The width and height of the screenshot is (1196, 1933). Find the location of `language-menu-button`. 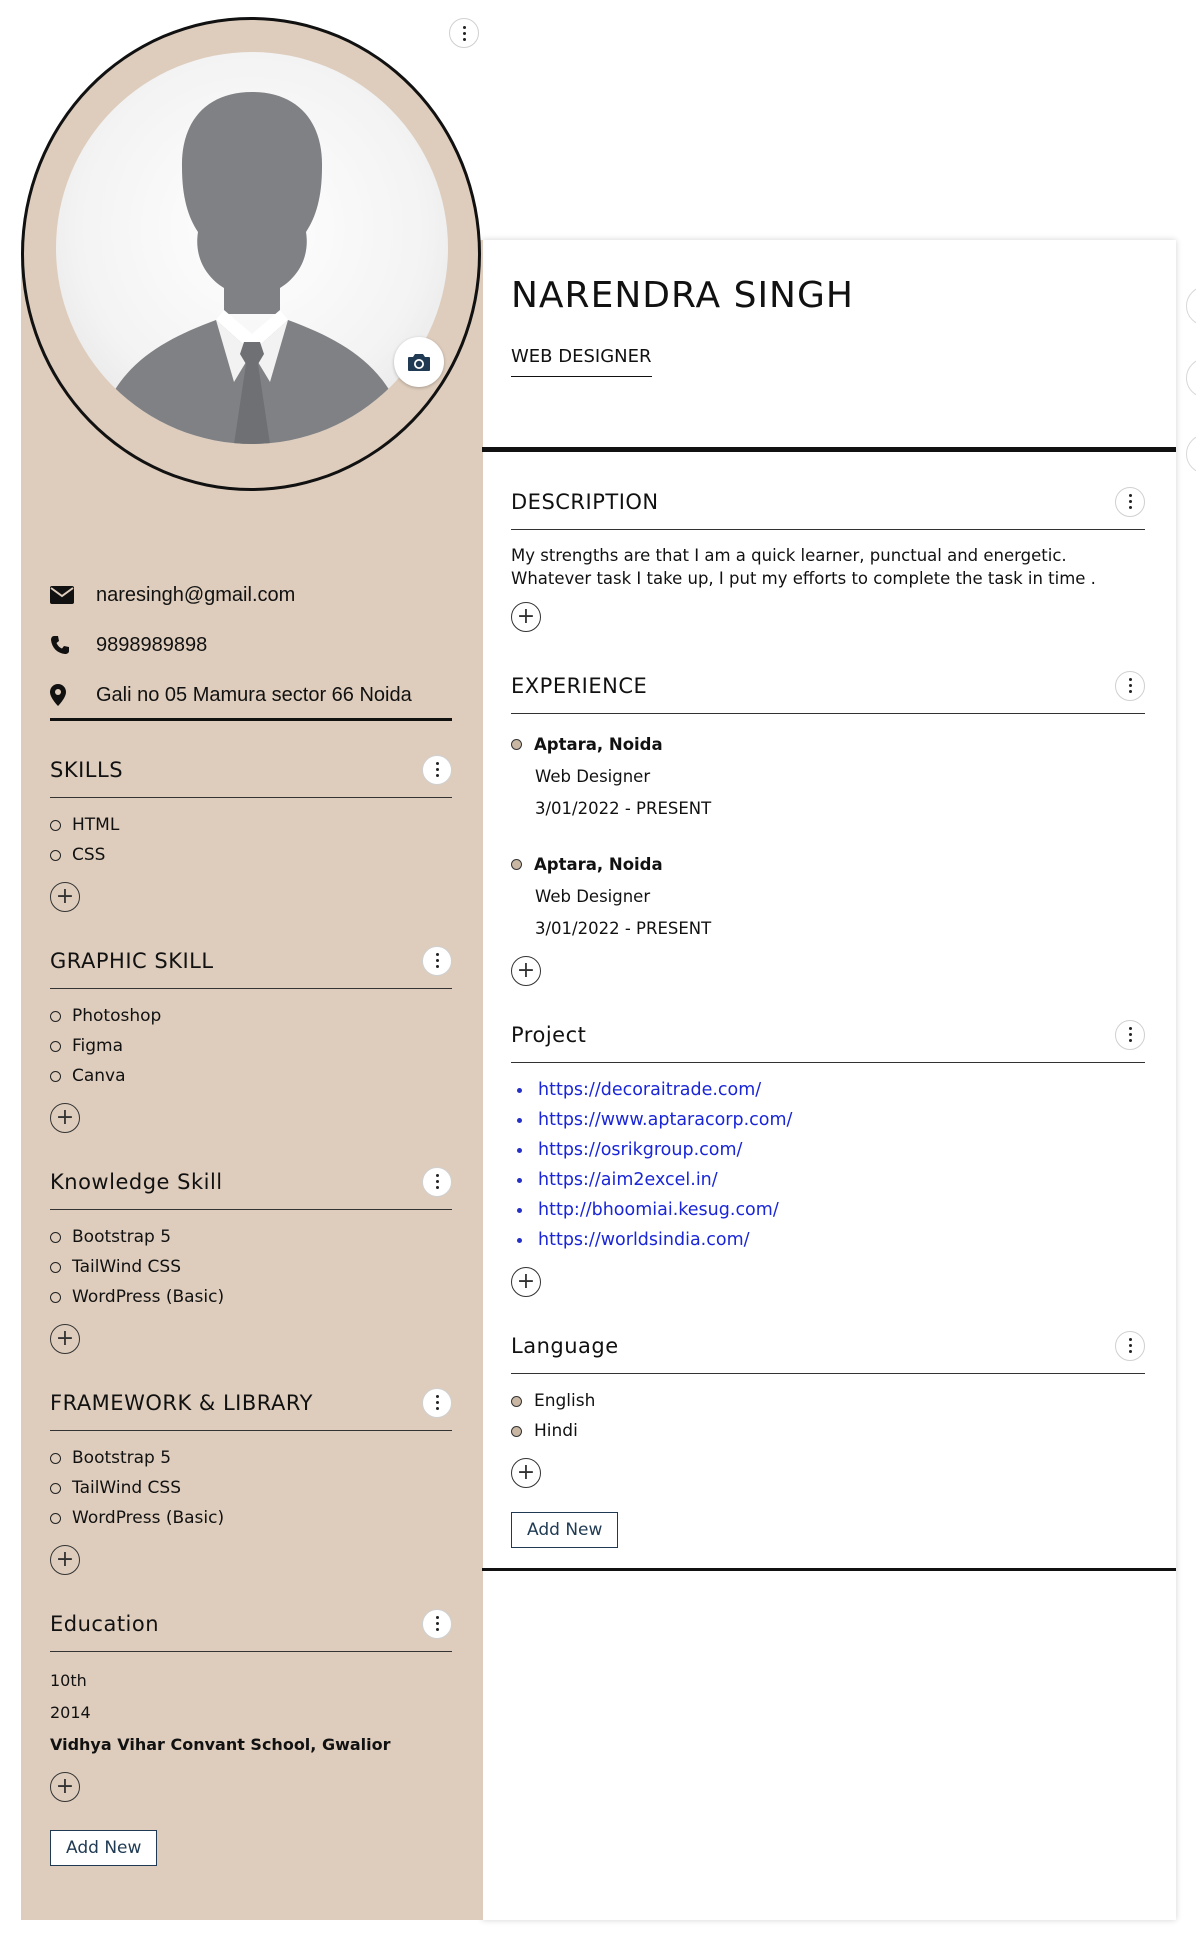

language-menu-button is located at coordinates (1130, 1345).